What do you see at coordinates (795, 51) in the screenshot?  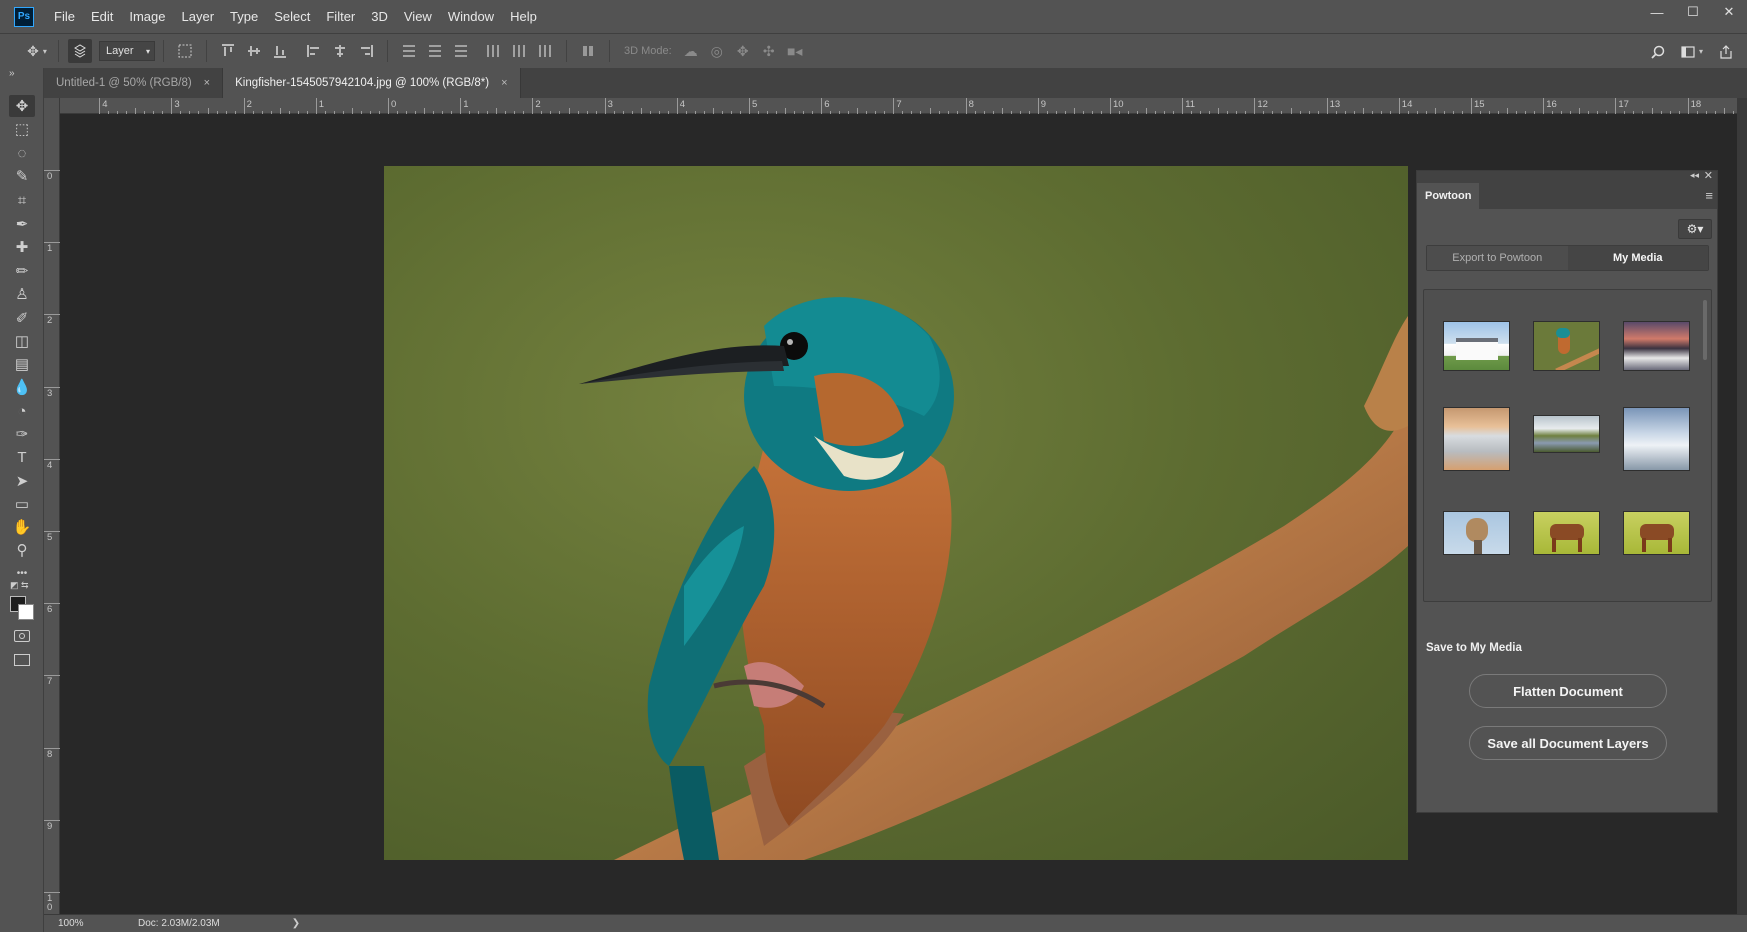 I see `3d-camera-icon: ■◂` at bounding box center [795, 51].